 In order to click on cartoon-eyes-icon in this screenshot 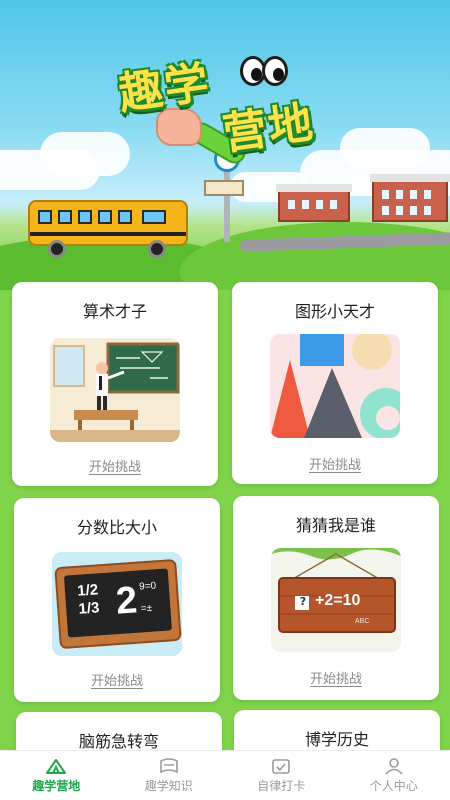, I will do `click(264, 73)`.